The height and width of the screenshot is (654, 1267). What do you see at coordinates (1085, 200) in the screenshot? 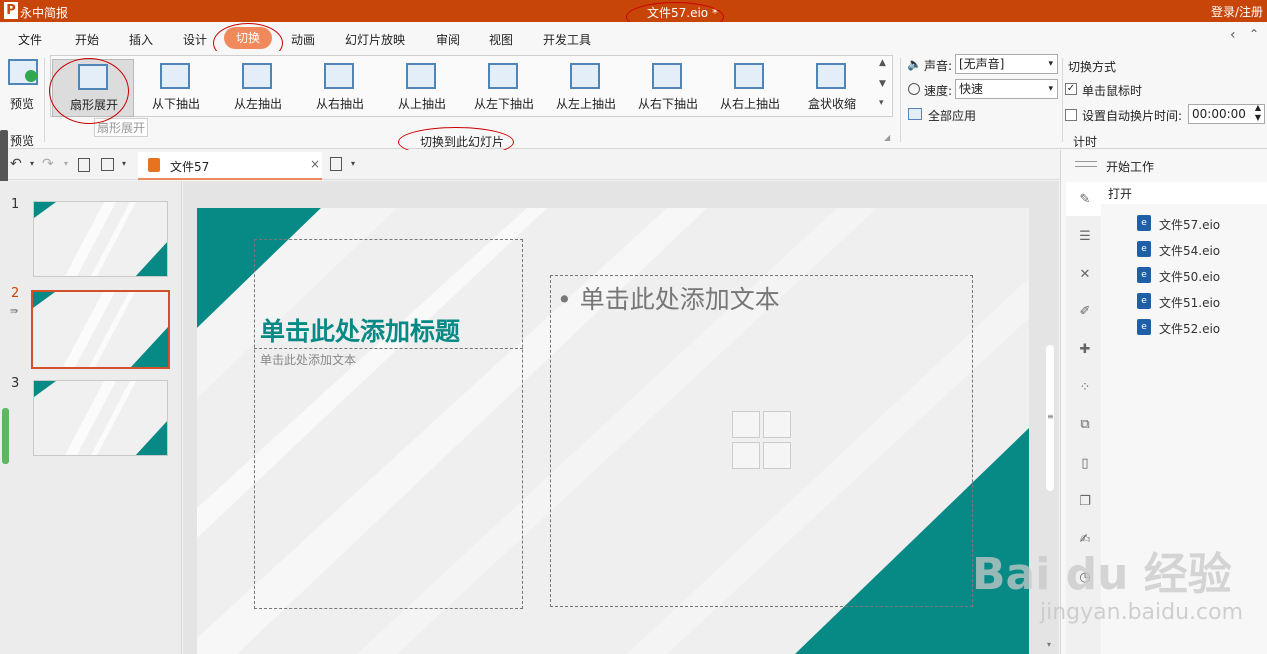
I see `pencil-icon: ✎` at bounding box center [1085, 200].